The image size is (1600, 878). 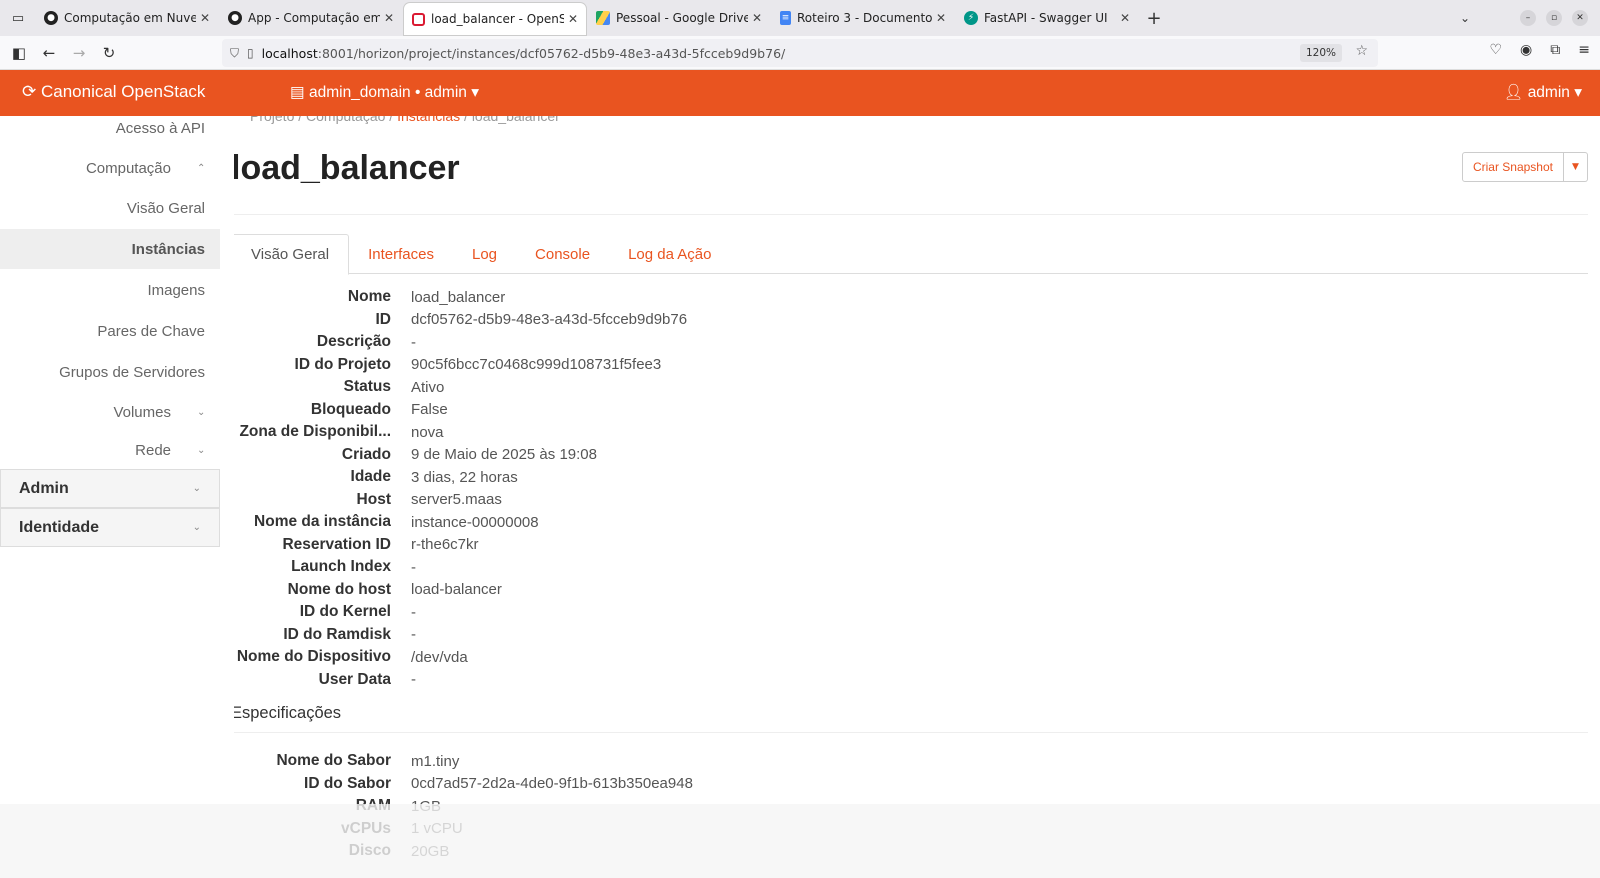 I want to click on detail-row: ID do Kernel -, so click(x=682, y=612).